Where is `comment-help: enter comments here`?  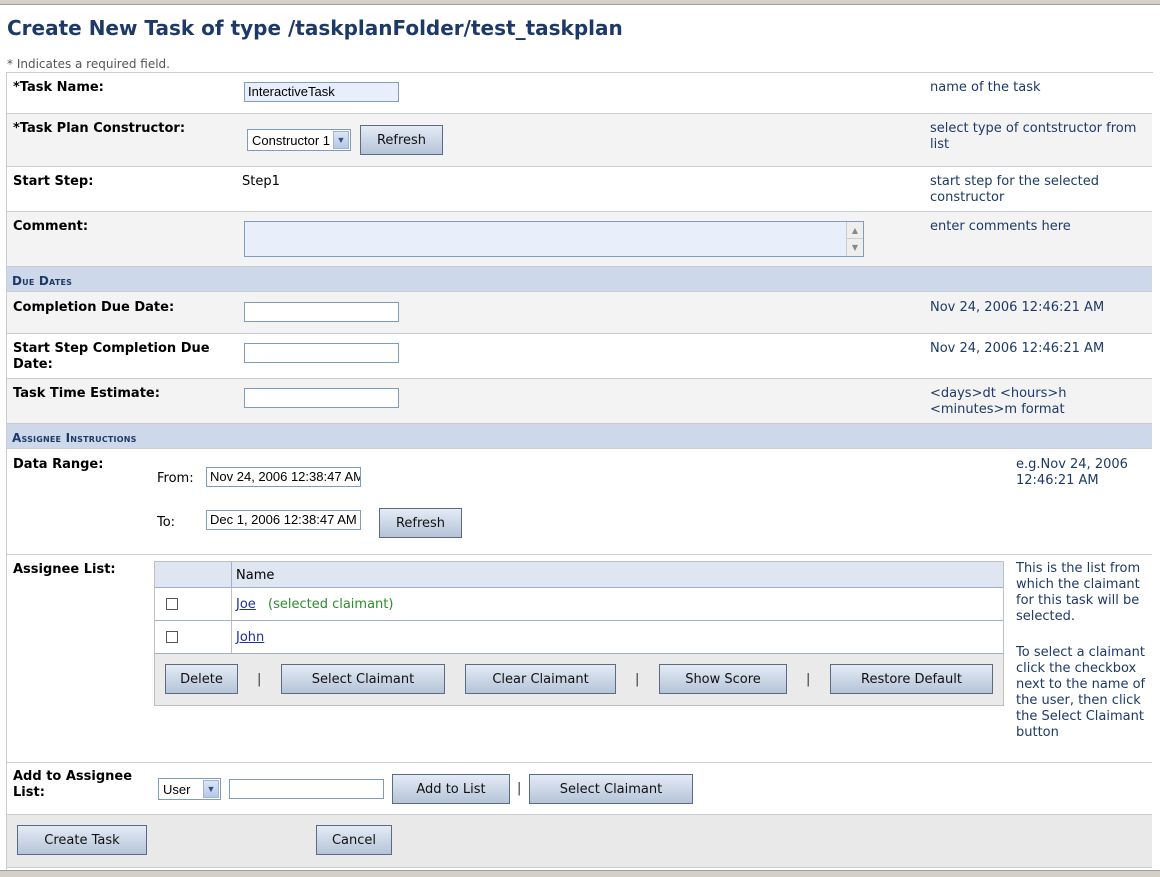
comment-help: enter comments here is located at coordinates (1000, 226).